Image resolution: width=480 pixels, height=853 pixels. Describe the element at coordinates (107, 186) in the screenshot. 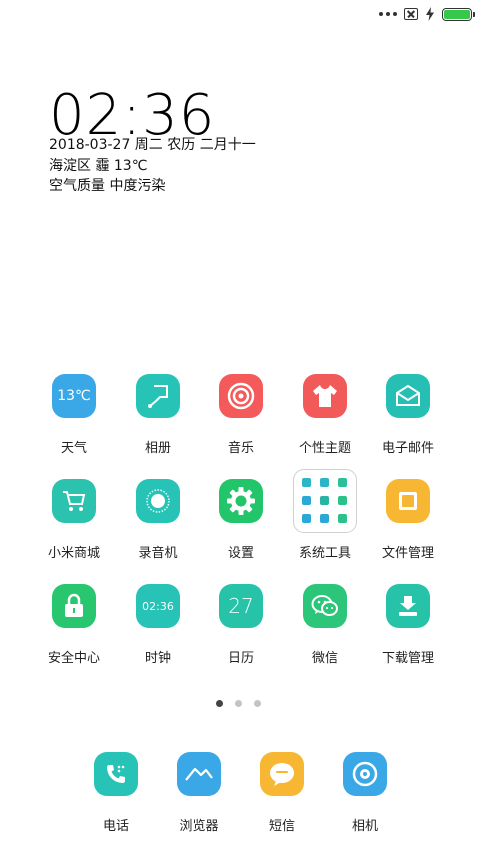

I see `air-quality-text: 空气质量 中度污染` at that location.